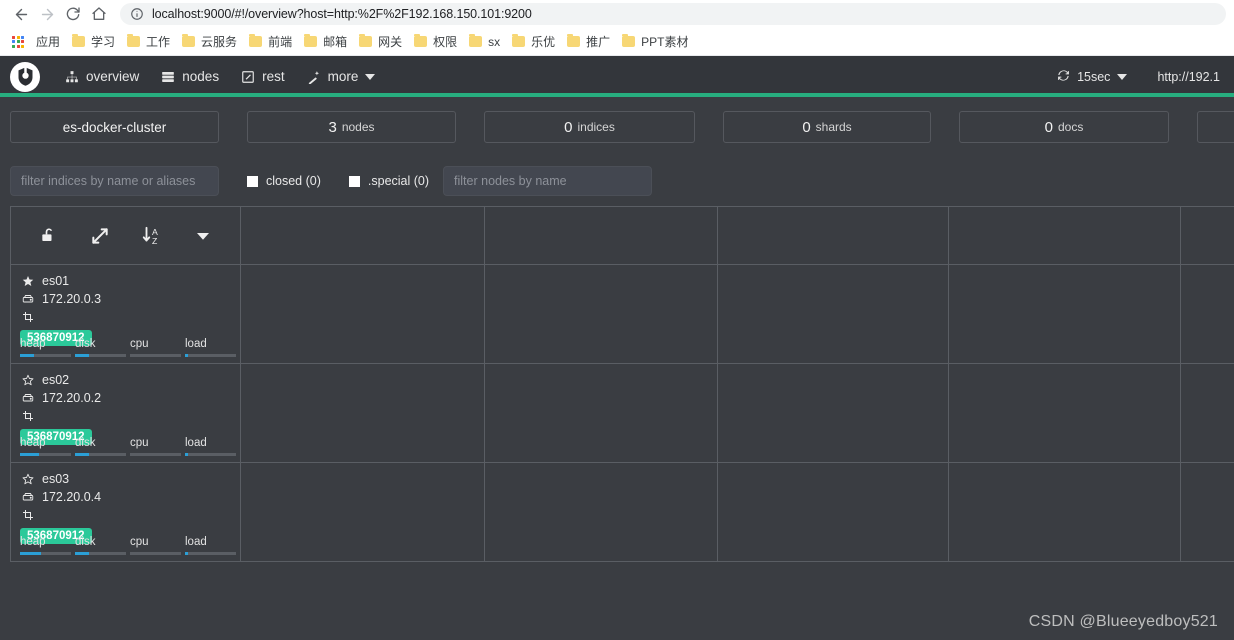 The image size is (1234, 640). Describe the element at coordinates (148, 42) in the screenshot. I see `bookmark-item: 工作` at that location.